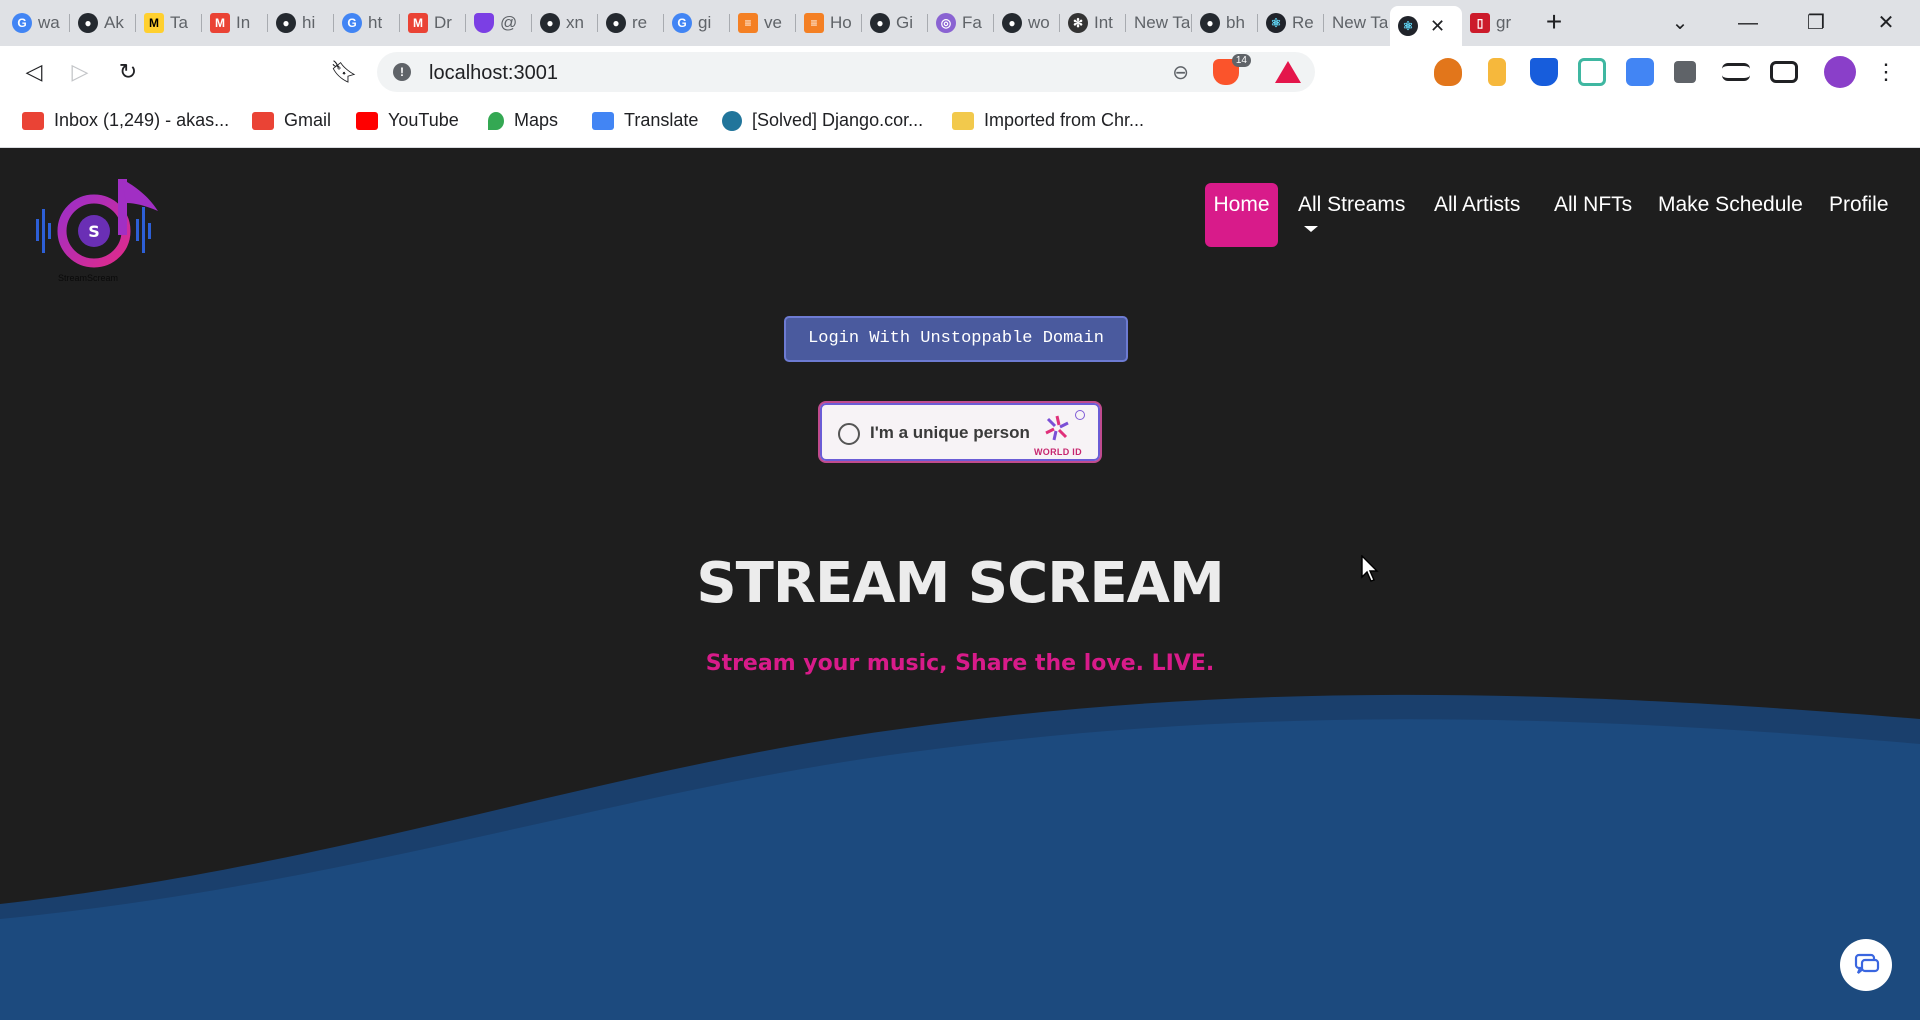 The image size is (1920, 1020). I want to click on react-icon: ⚛, so click(1276, 23).